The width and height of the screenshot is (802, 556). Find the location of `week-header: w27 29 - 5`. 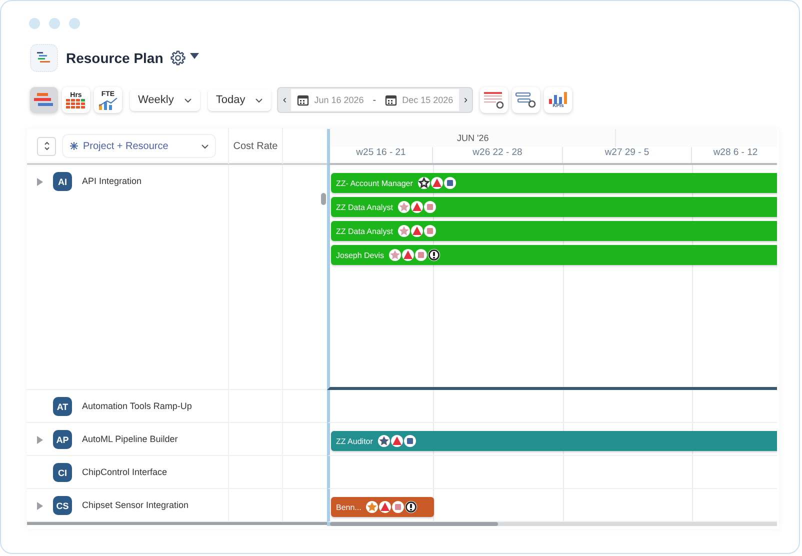

week-header: w27 29 - 5 is located at coordinates (627, 155).